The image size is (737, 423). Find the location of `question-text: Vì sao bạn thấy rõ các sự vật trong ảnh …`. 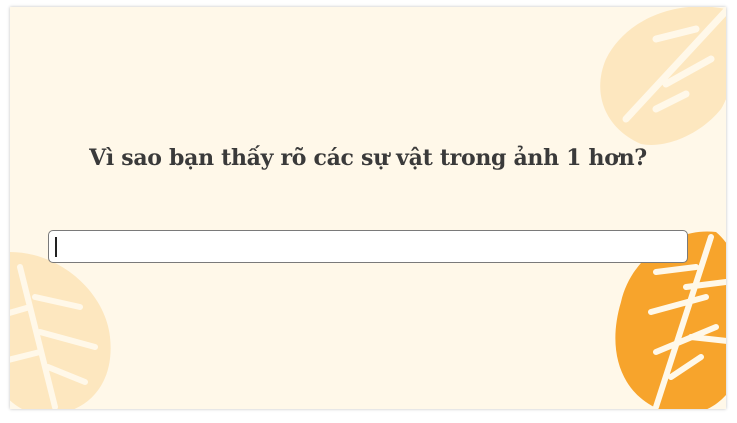

question-text: Vì sao bạn thấy rõ các sự vật trong ảnh … is located at coordinates (368, 158).